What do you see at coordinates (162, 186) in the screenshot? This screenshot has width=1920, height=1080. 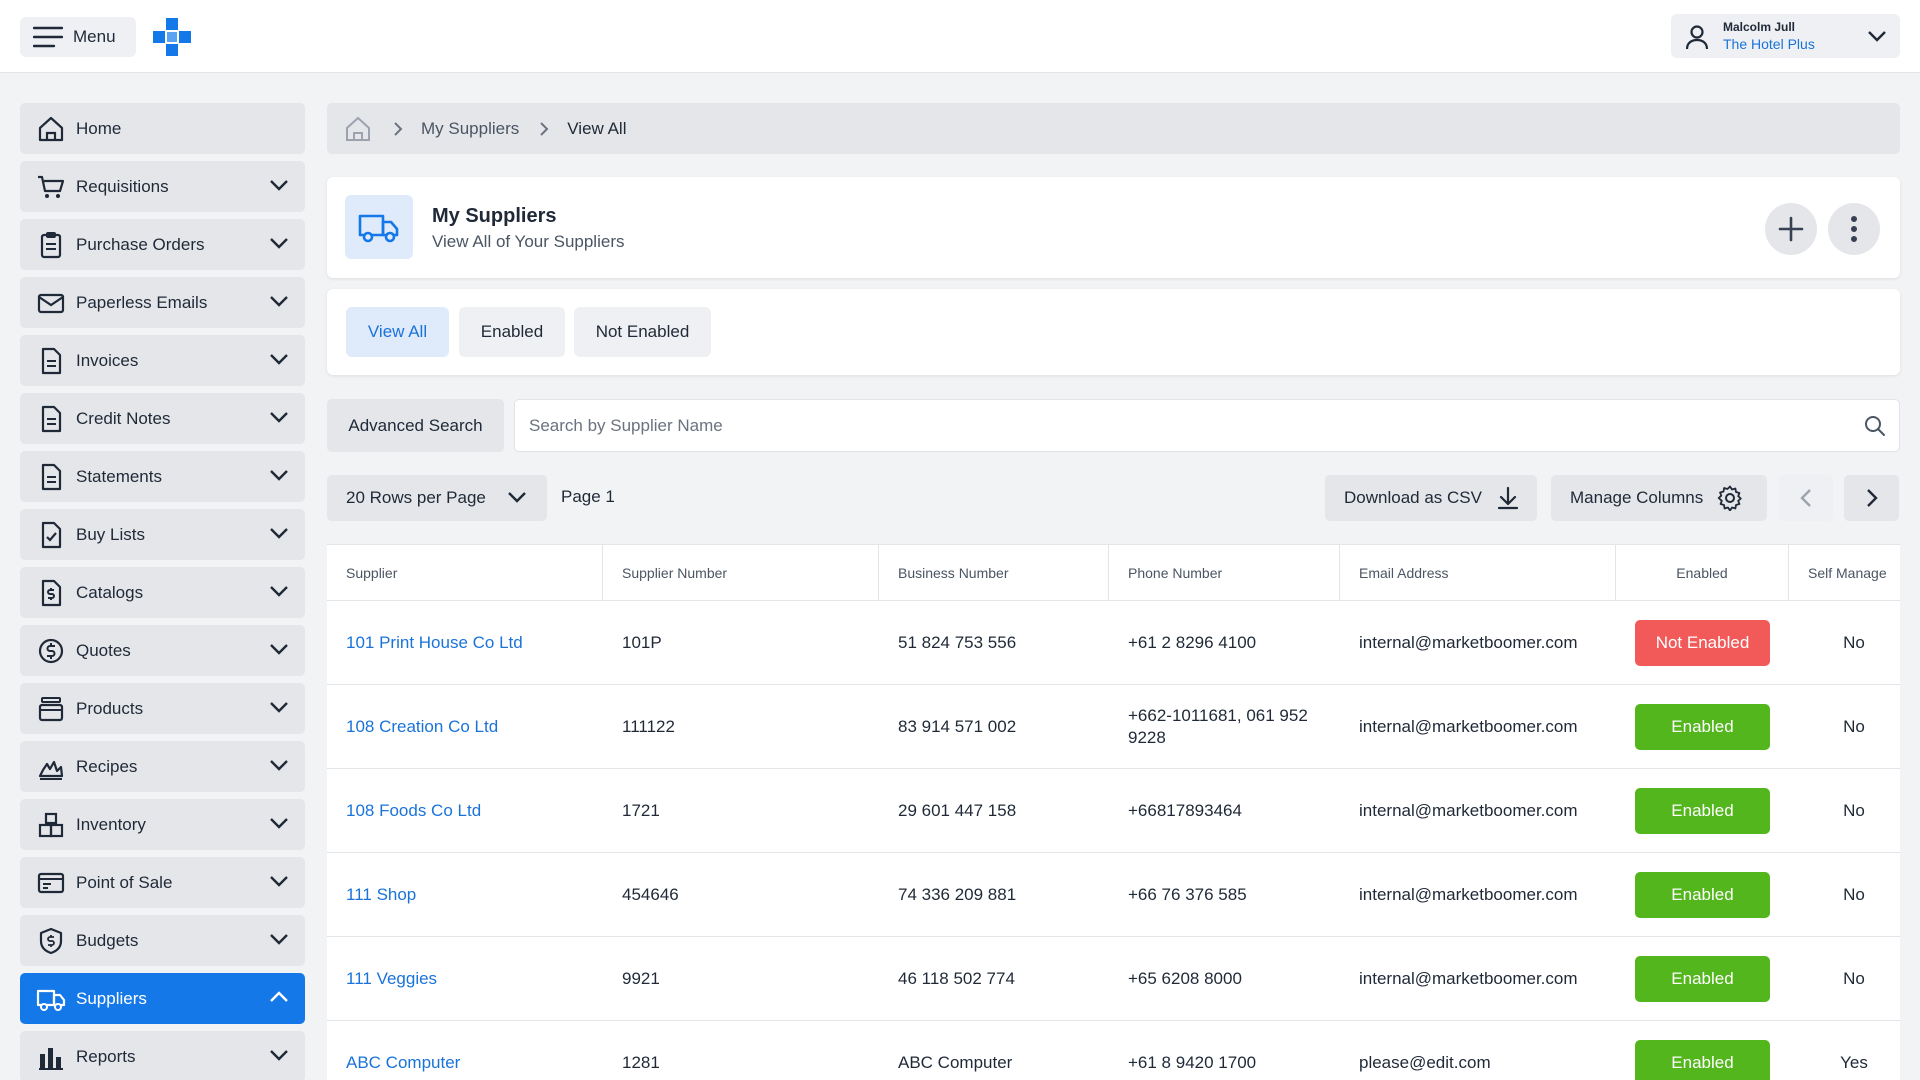 I see `sidebar-item-requisitions: Requisitions` at bounding box center [162, 186].